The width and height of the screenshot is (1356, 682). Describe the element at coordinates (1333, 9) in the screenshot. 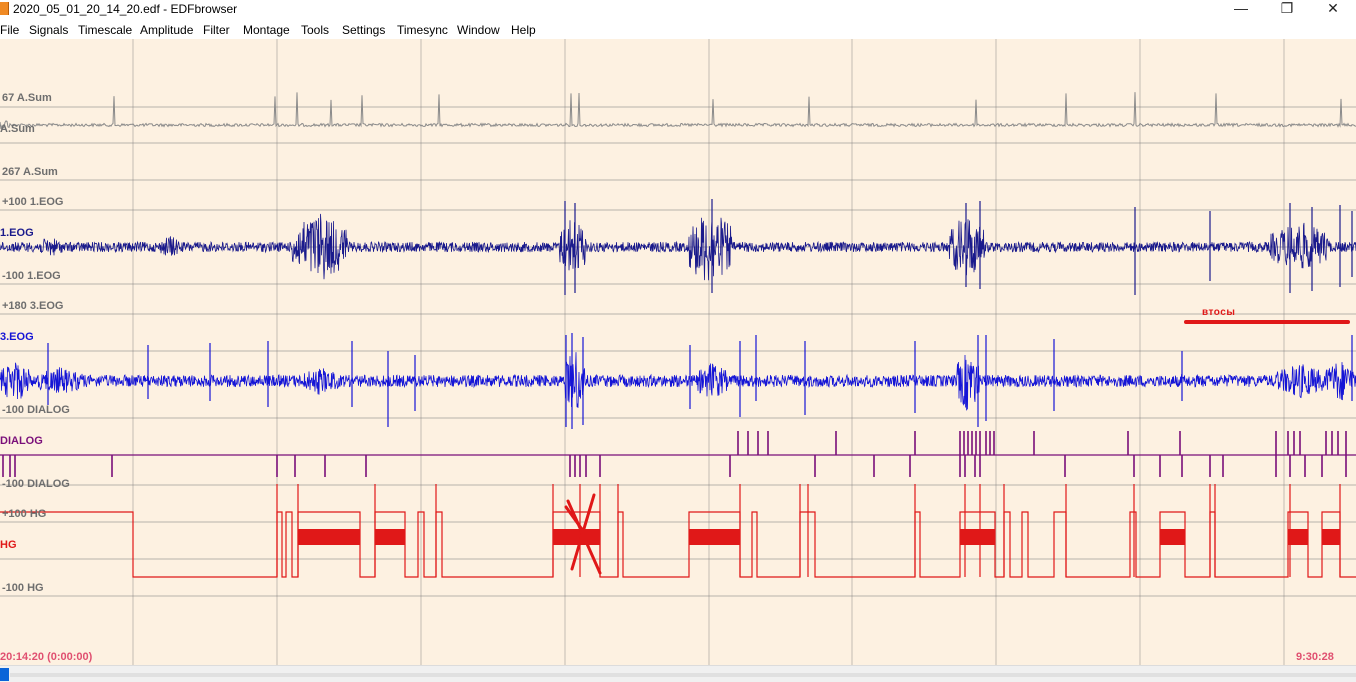

I see `close-button: ✕` at that location.